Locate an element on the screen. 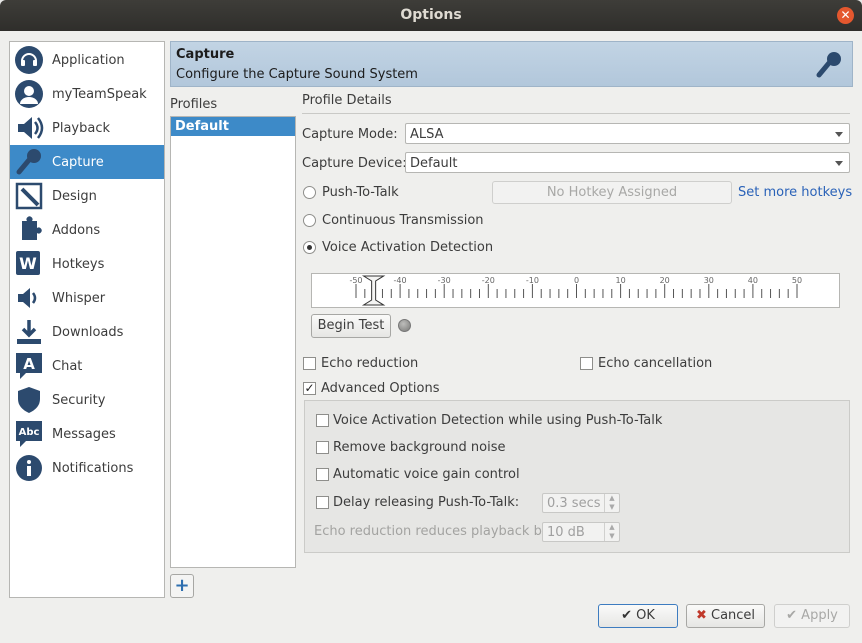  capture-mode-select: ALSA is located at coordinates (627, 133).